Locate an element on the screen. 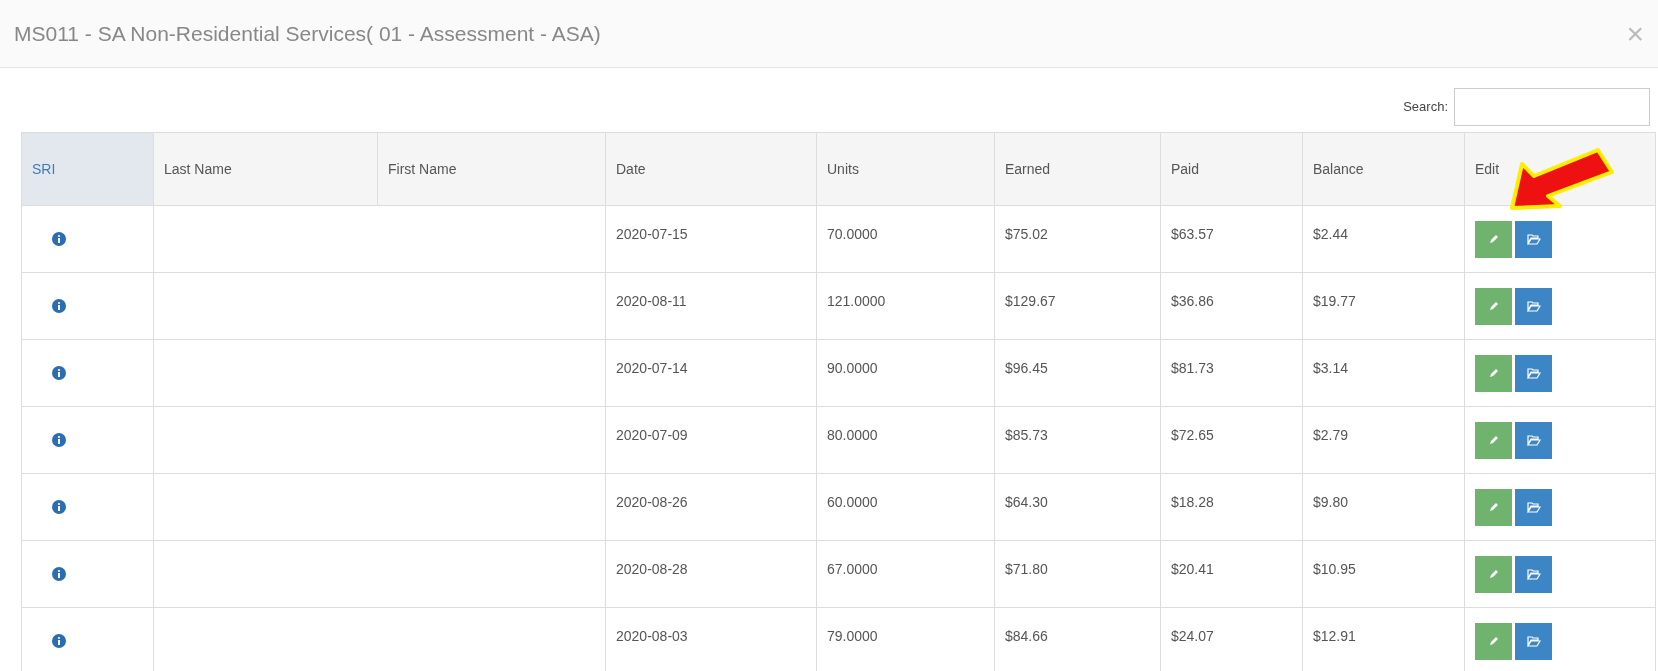 This screenshot has height=671, width=1658. table-cell: $63.57 is located at coordinates (1231, 239).